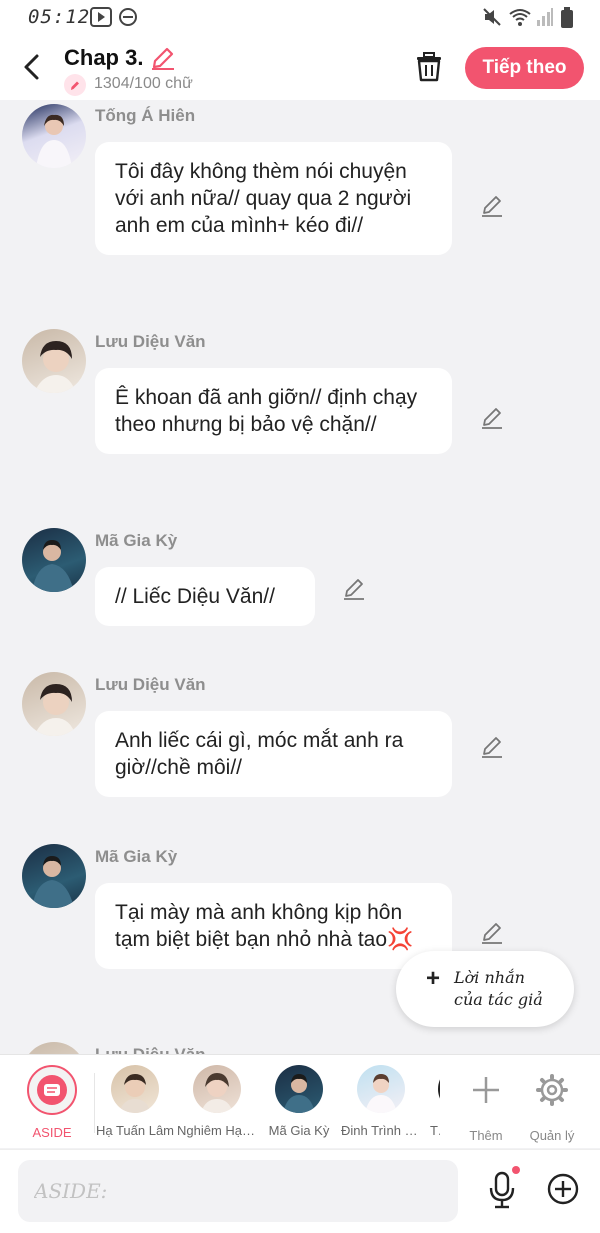 This screenshot has height=1233, width=600. What do you see at coordinates (486, 1104) in the screenshot?
I see `add-character-button: Thêm` at bounding box center [486, 1104].